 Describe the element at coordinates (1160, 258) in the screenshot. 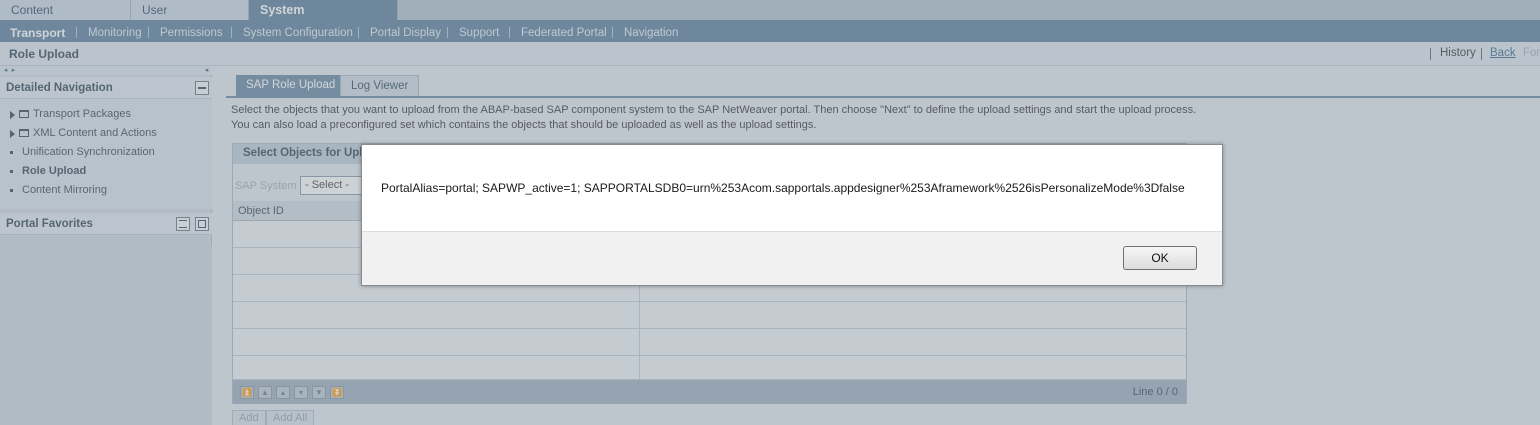

I see `ok-button: OK` at that location.